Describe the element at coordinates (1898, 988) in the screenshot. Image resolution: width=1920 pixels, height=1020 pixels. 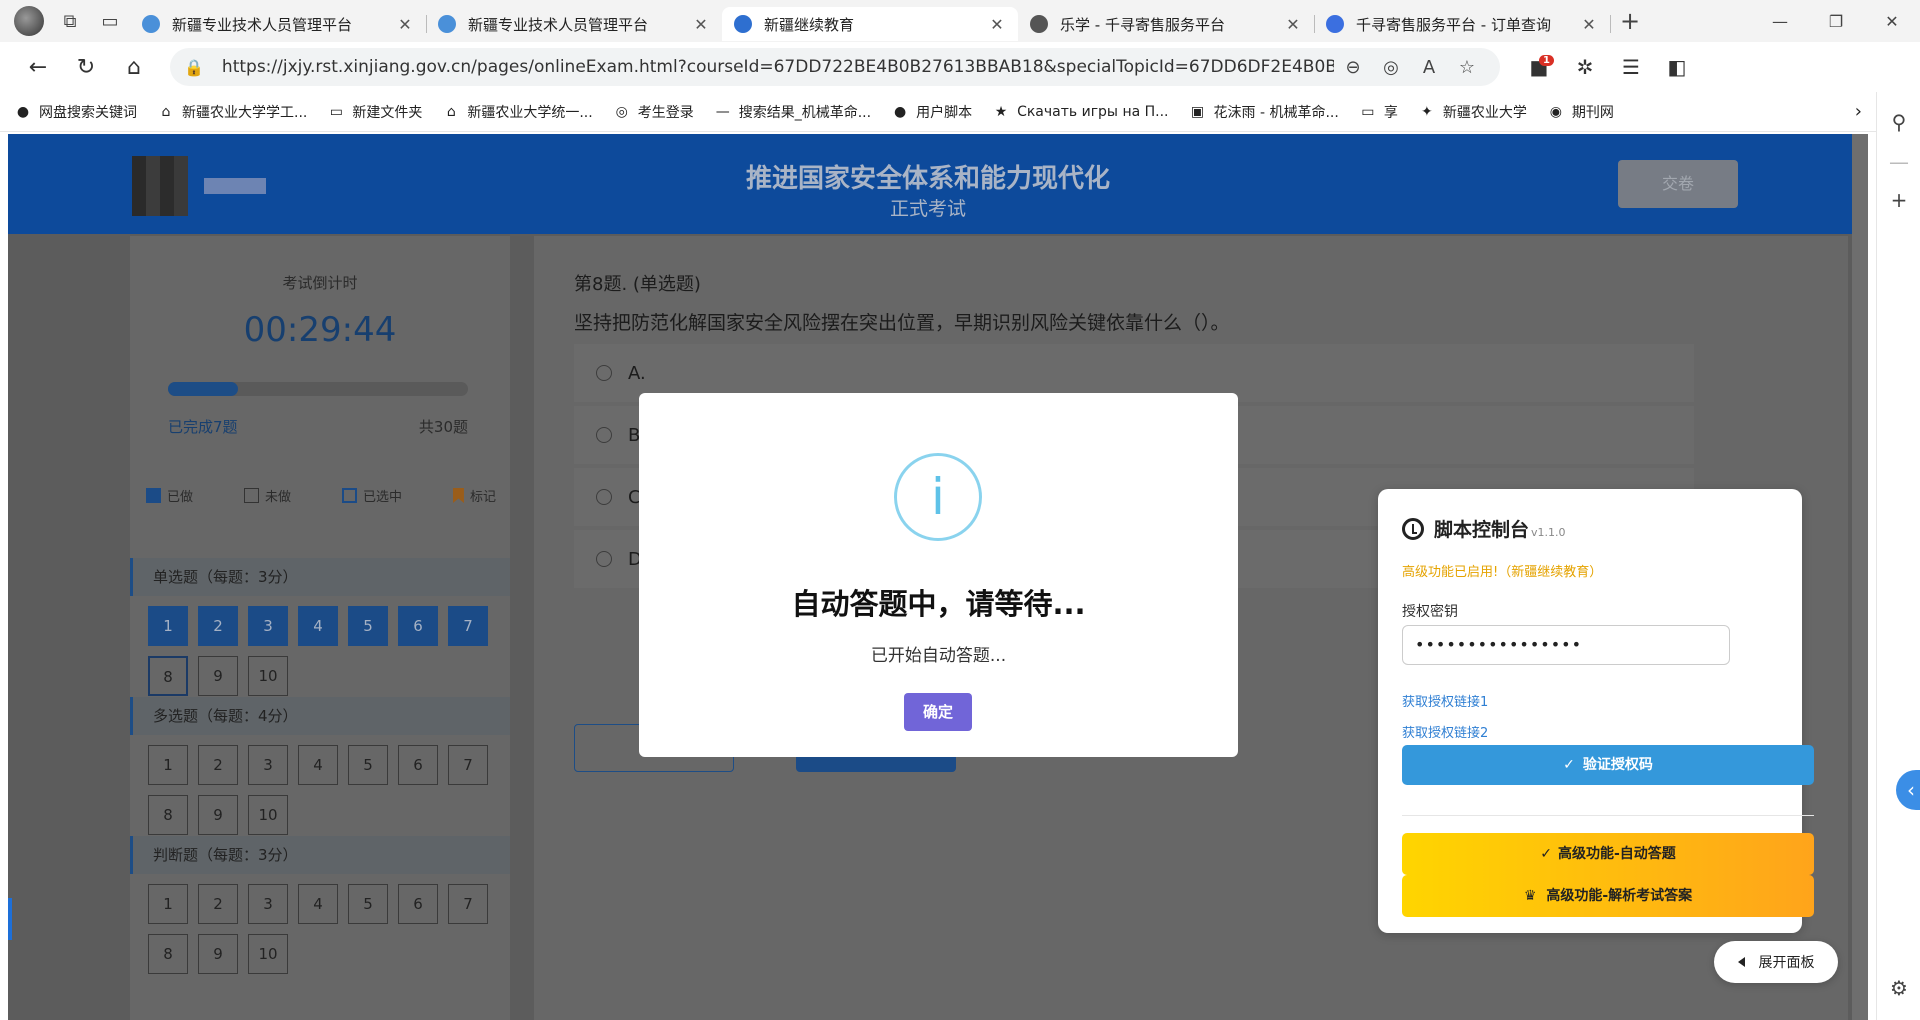
I see `settings-gear-icon: ⚙` at that location.